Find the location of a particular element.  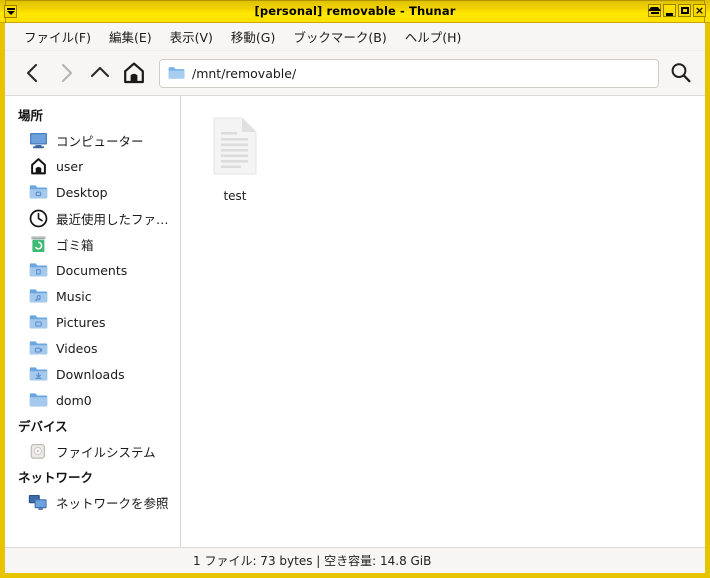

sidebar-item-label: Music is located at coordinates (74, 296).